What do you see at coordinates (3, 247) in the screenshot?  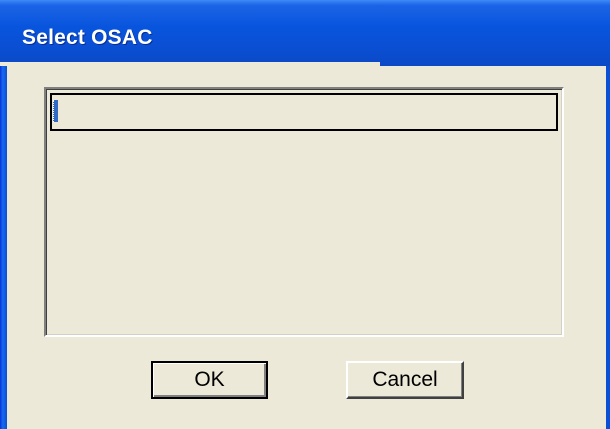 I see `window-left-border` at bounding box center [3, 247].